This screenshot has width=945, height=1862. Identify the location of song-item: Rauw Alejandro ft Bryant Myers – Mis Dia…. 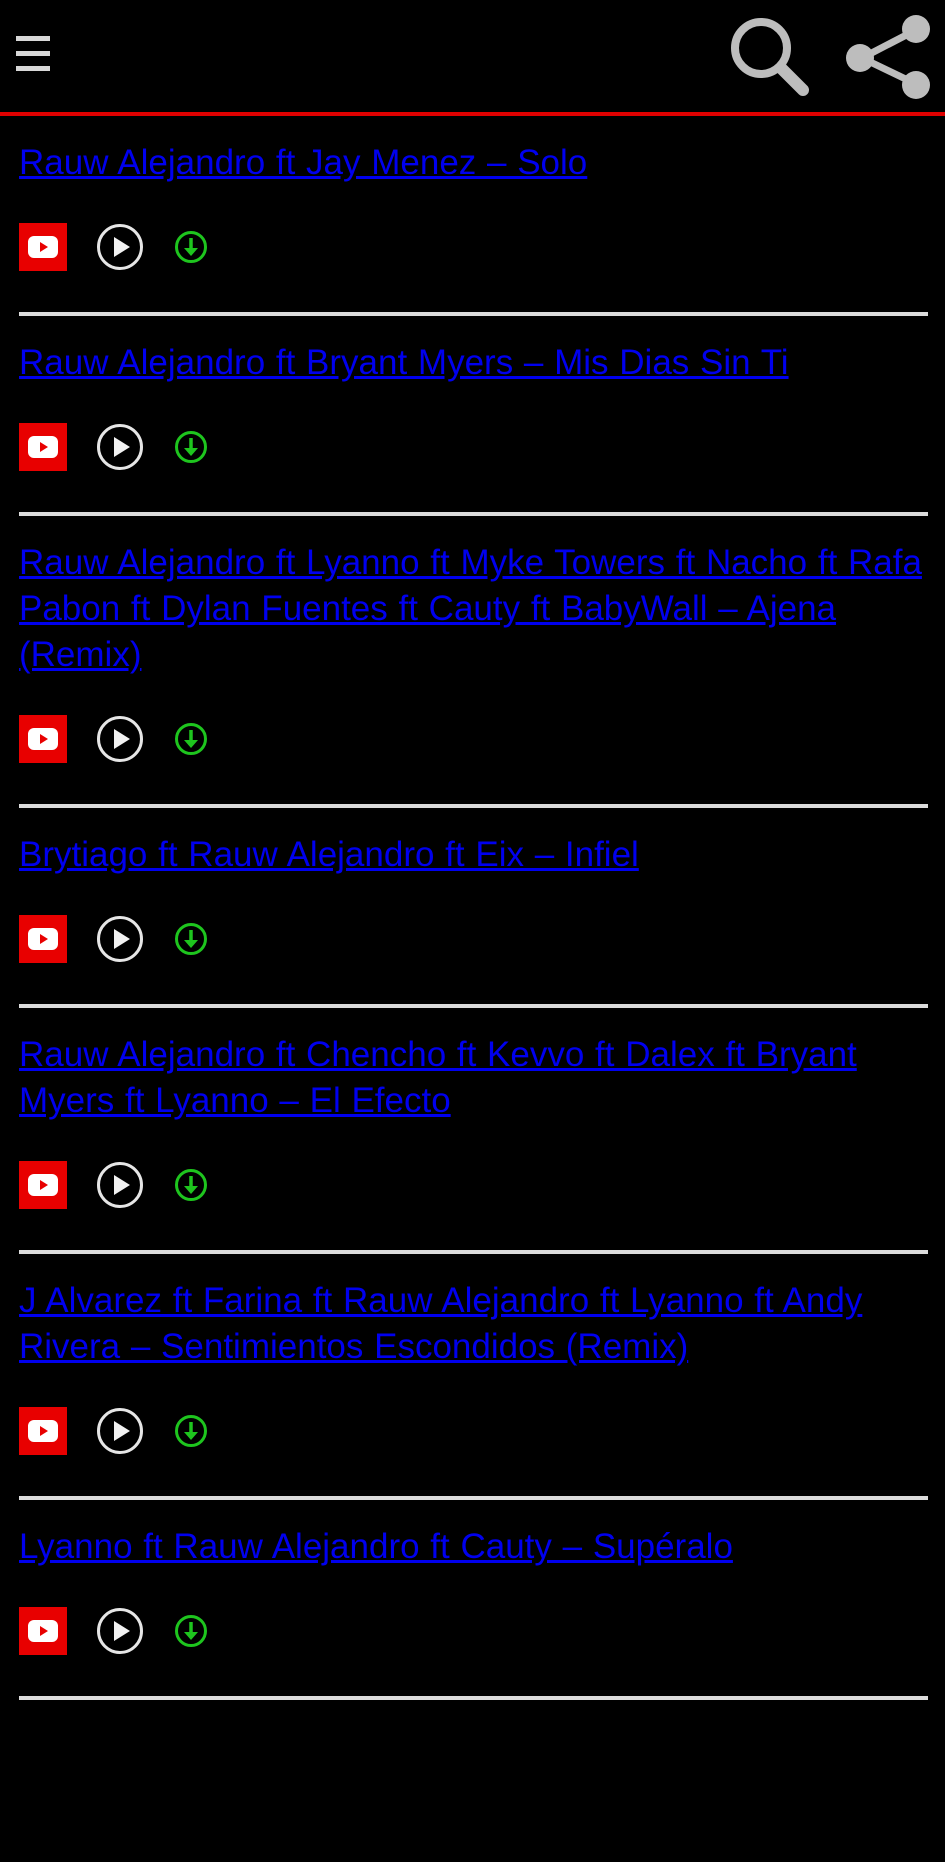
(473, 416).